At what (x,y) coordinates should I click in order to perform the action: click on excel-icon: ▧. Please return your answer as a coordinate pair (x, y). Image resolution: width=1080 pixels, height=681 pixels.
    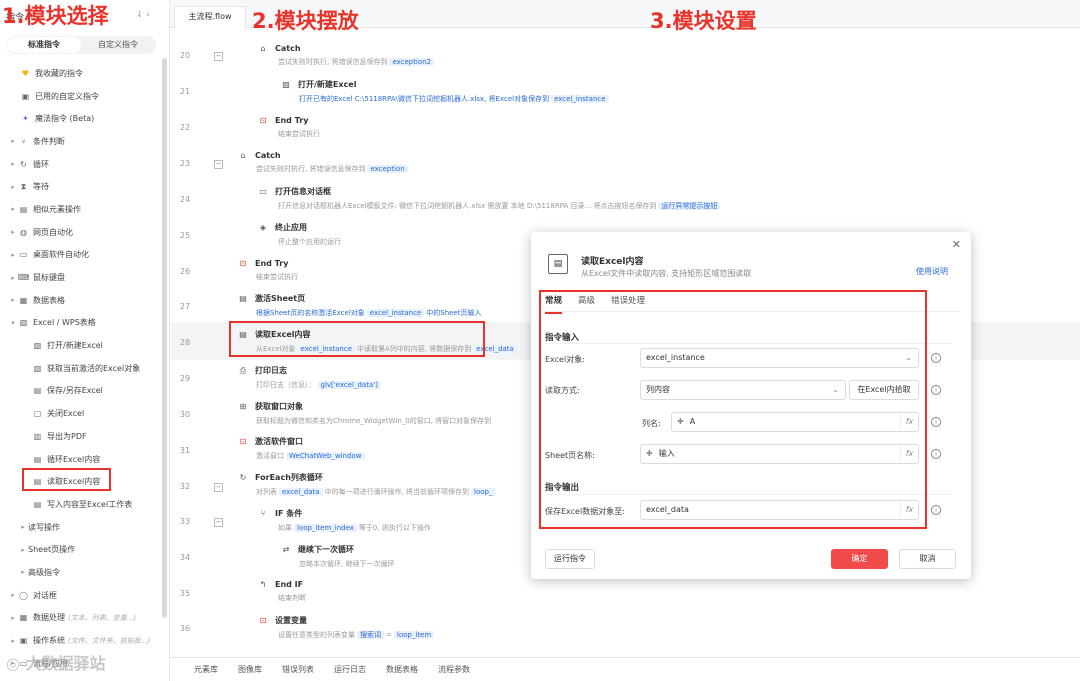
    Looking at the image, I should click on (286, 84).